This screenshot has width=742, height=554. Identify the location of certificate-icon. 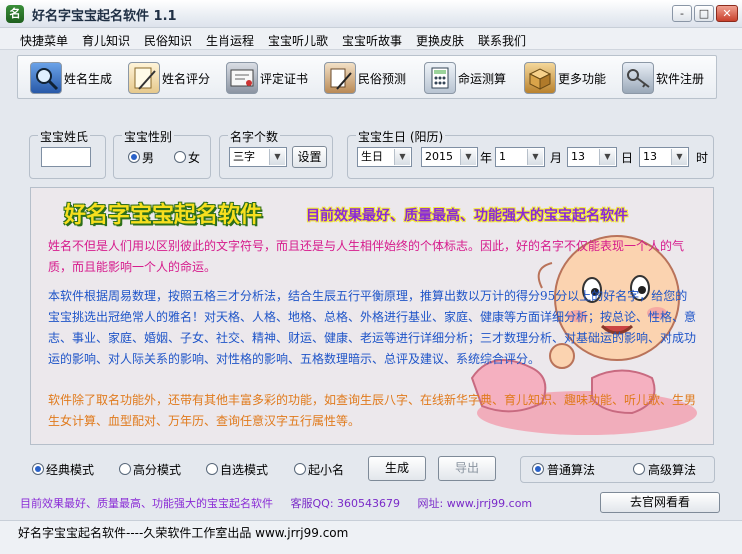
(242, 78).